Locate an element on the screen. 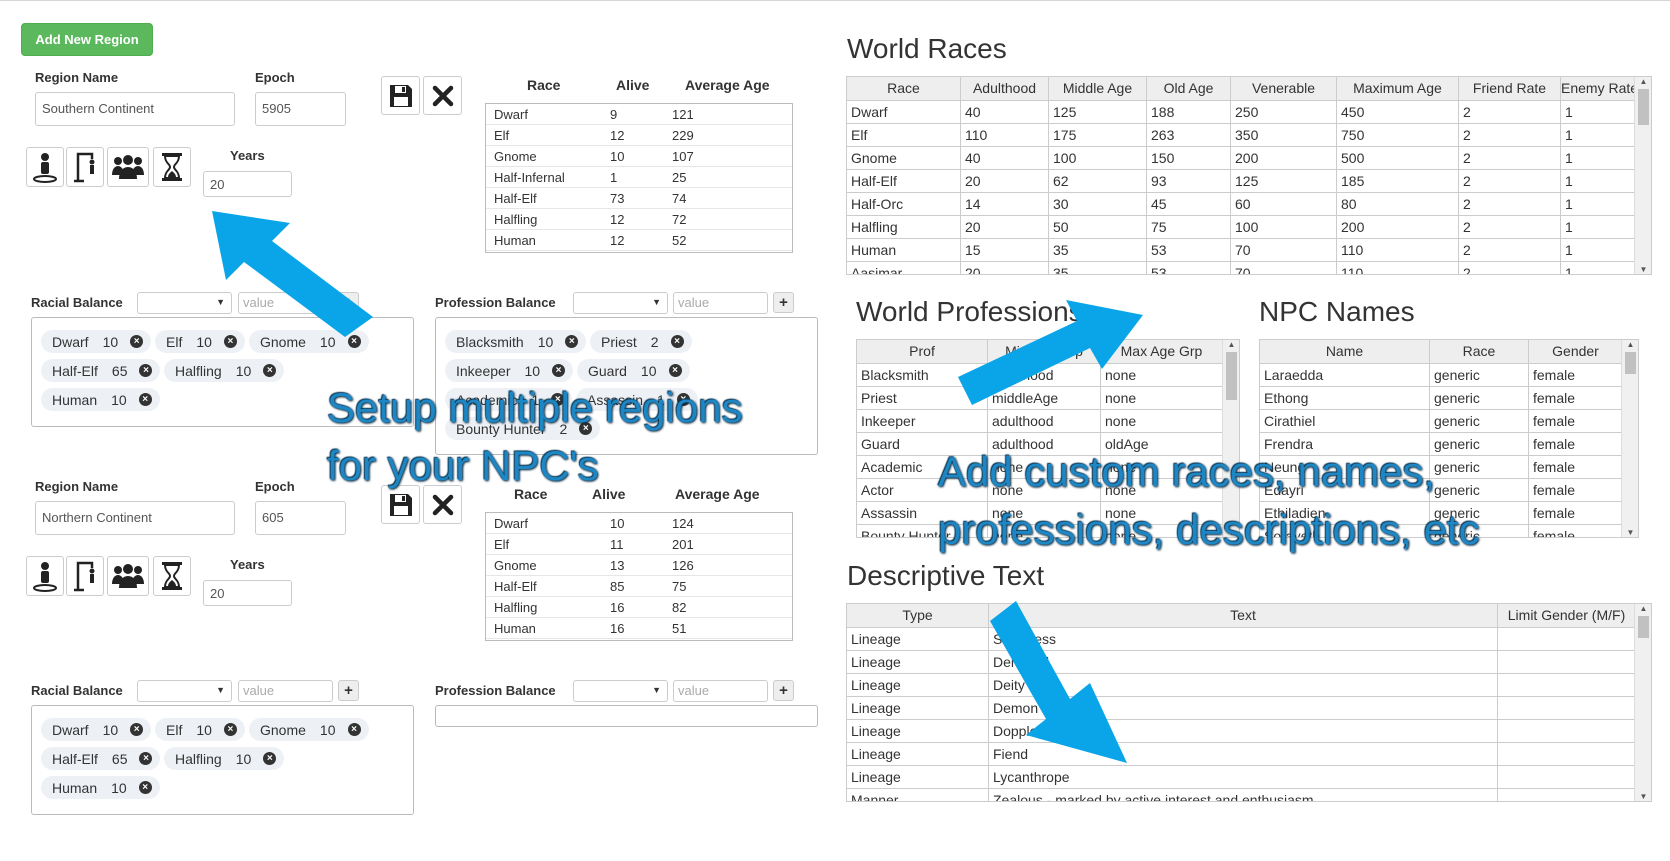  grid-cell: Doppleganger is located at coordinates (1243, 731).